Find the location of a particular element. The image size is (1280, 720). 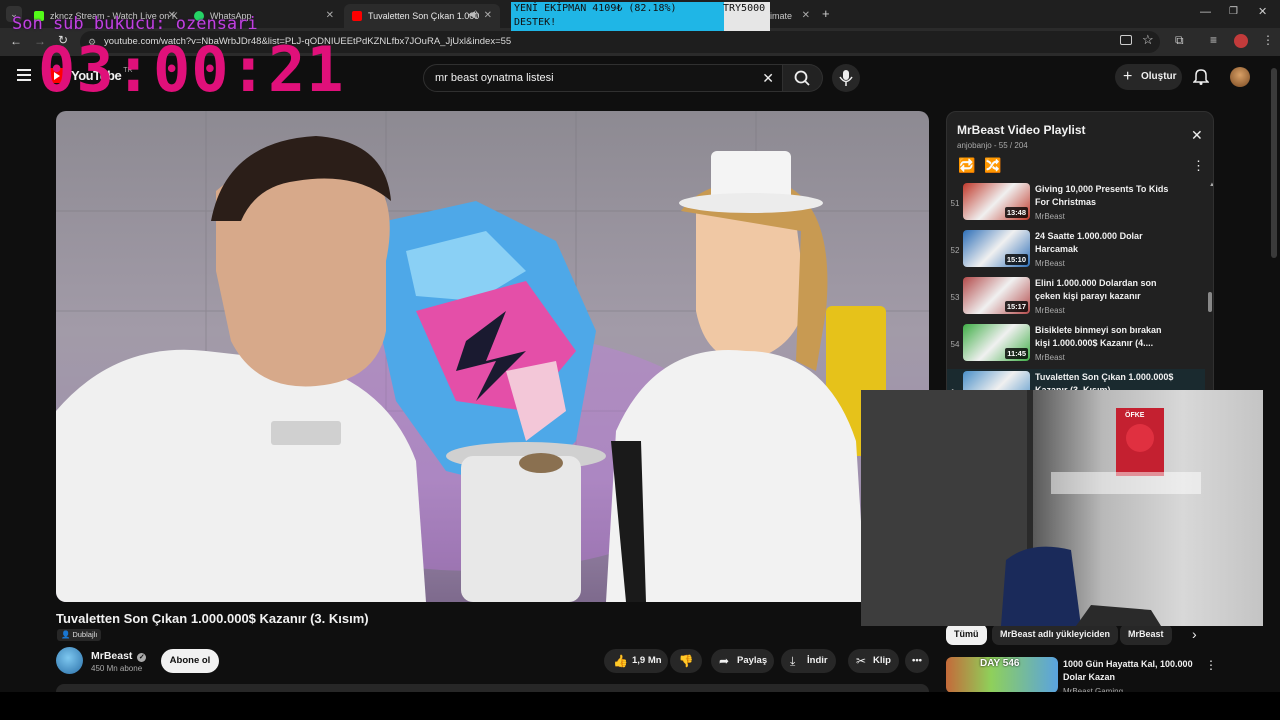

create-label: Oluştur is located at coordinates (1159, 76).